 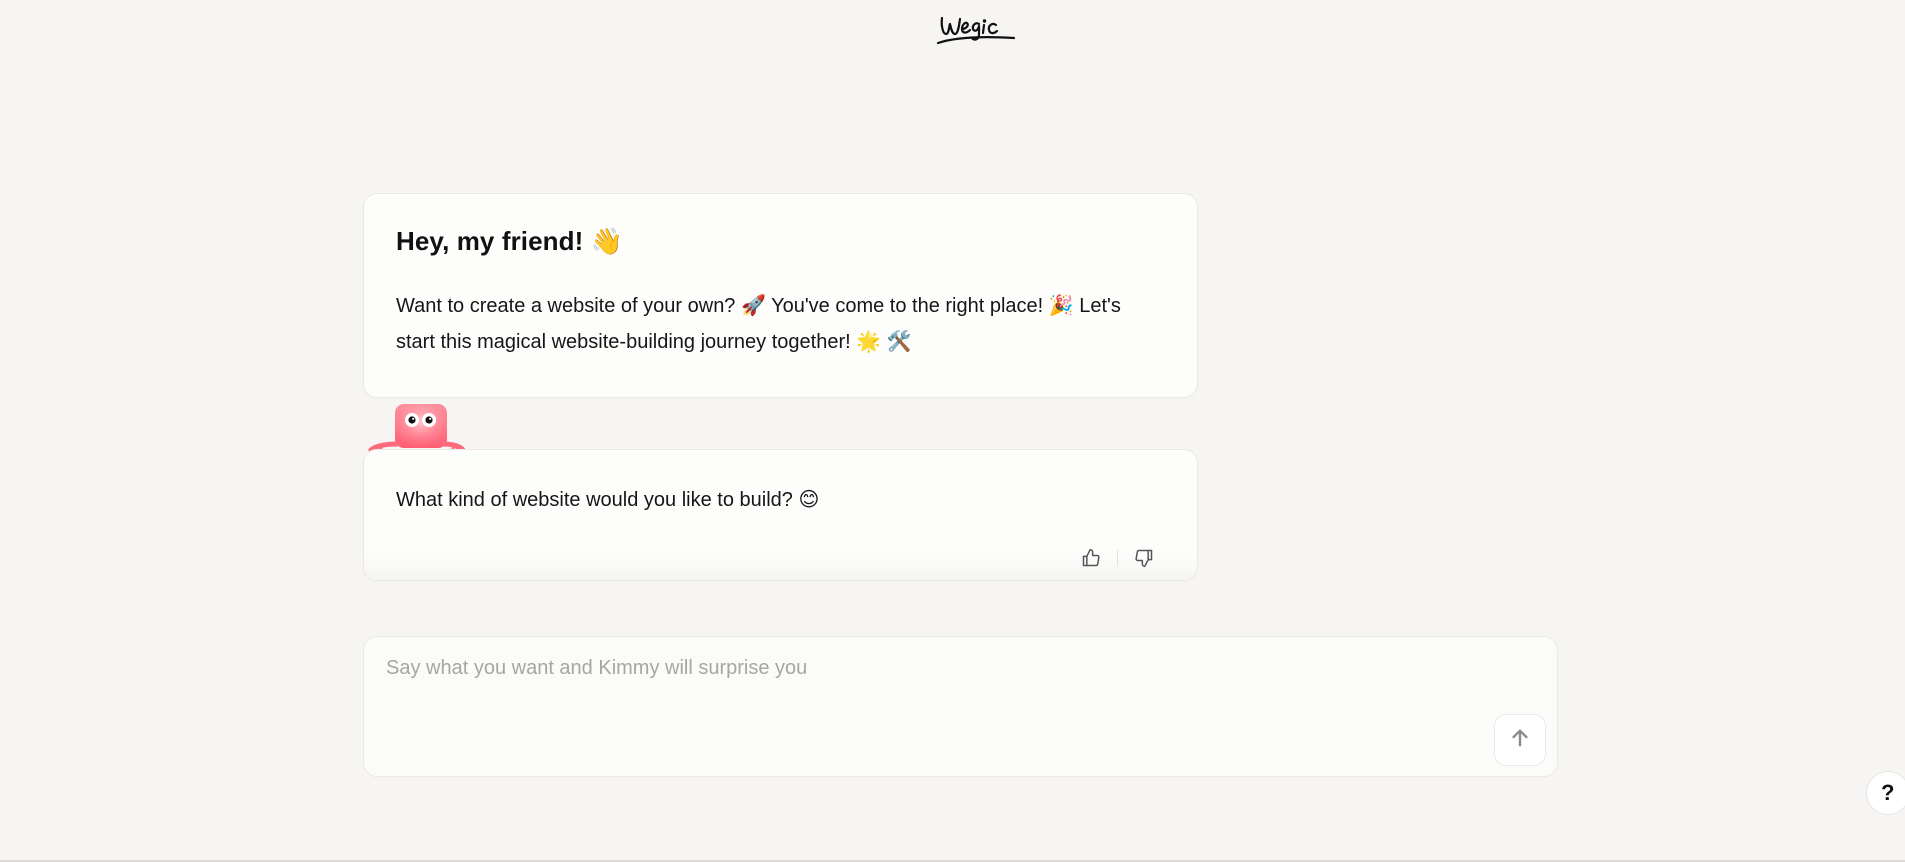 I want to click on arrow-up-icon, so click(x=1520, y=740).